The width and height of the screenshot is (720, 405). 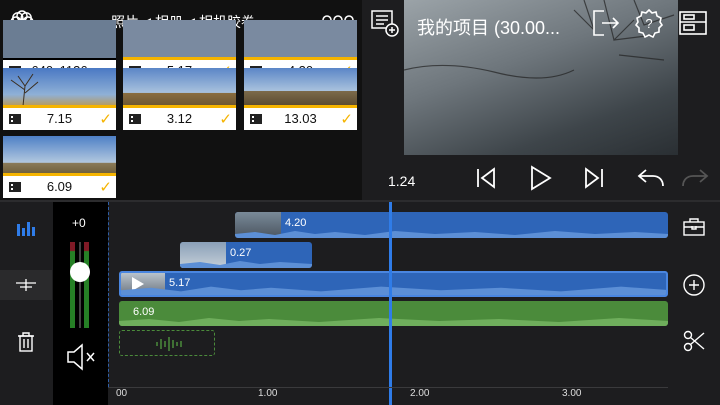 What do you see at coordinates (179, 118) in the screenshot?
I see `media-duration: 3.12` at bounding box center [179, 118].